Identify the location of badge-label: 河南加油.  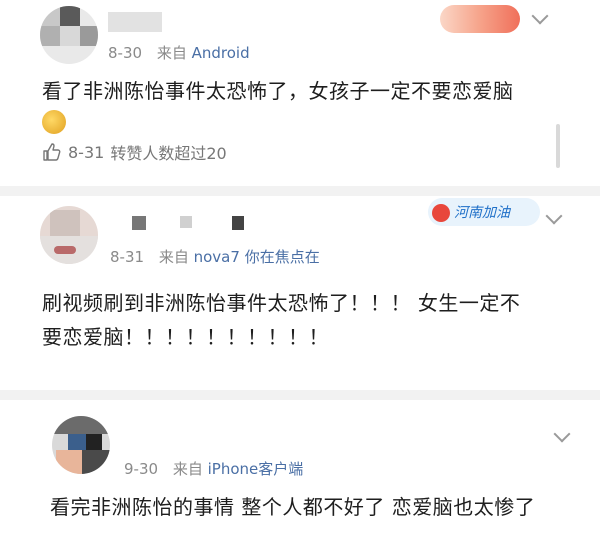
(482, 213).